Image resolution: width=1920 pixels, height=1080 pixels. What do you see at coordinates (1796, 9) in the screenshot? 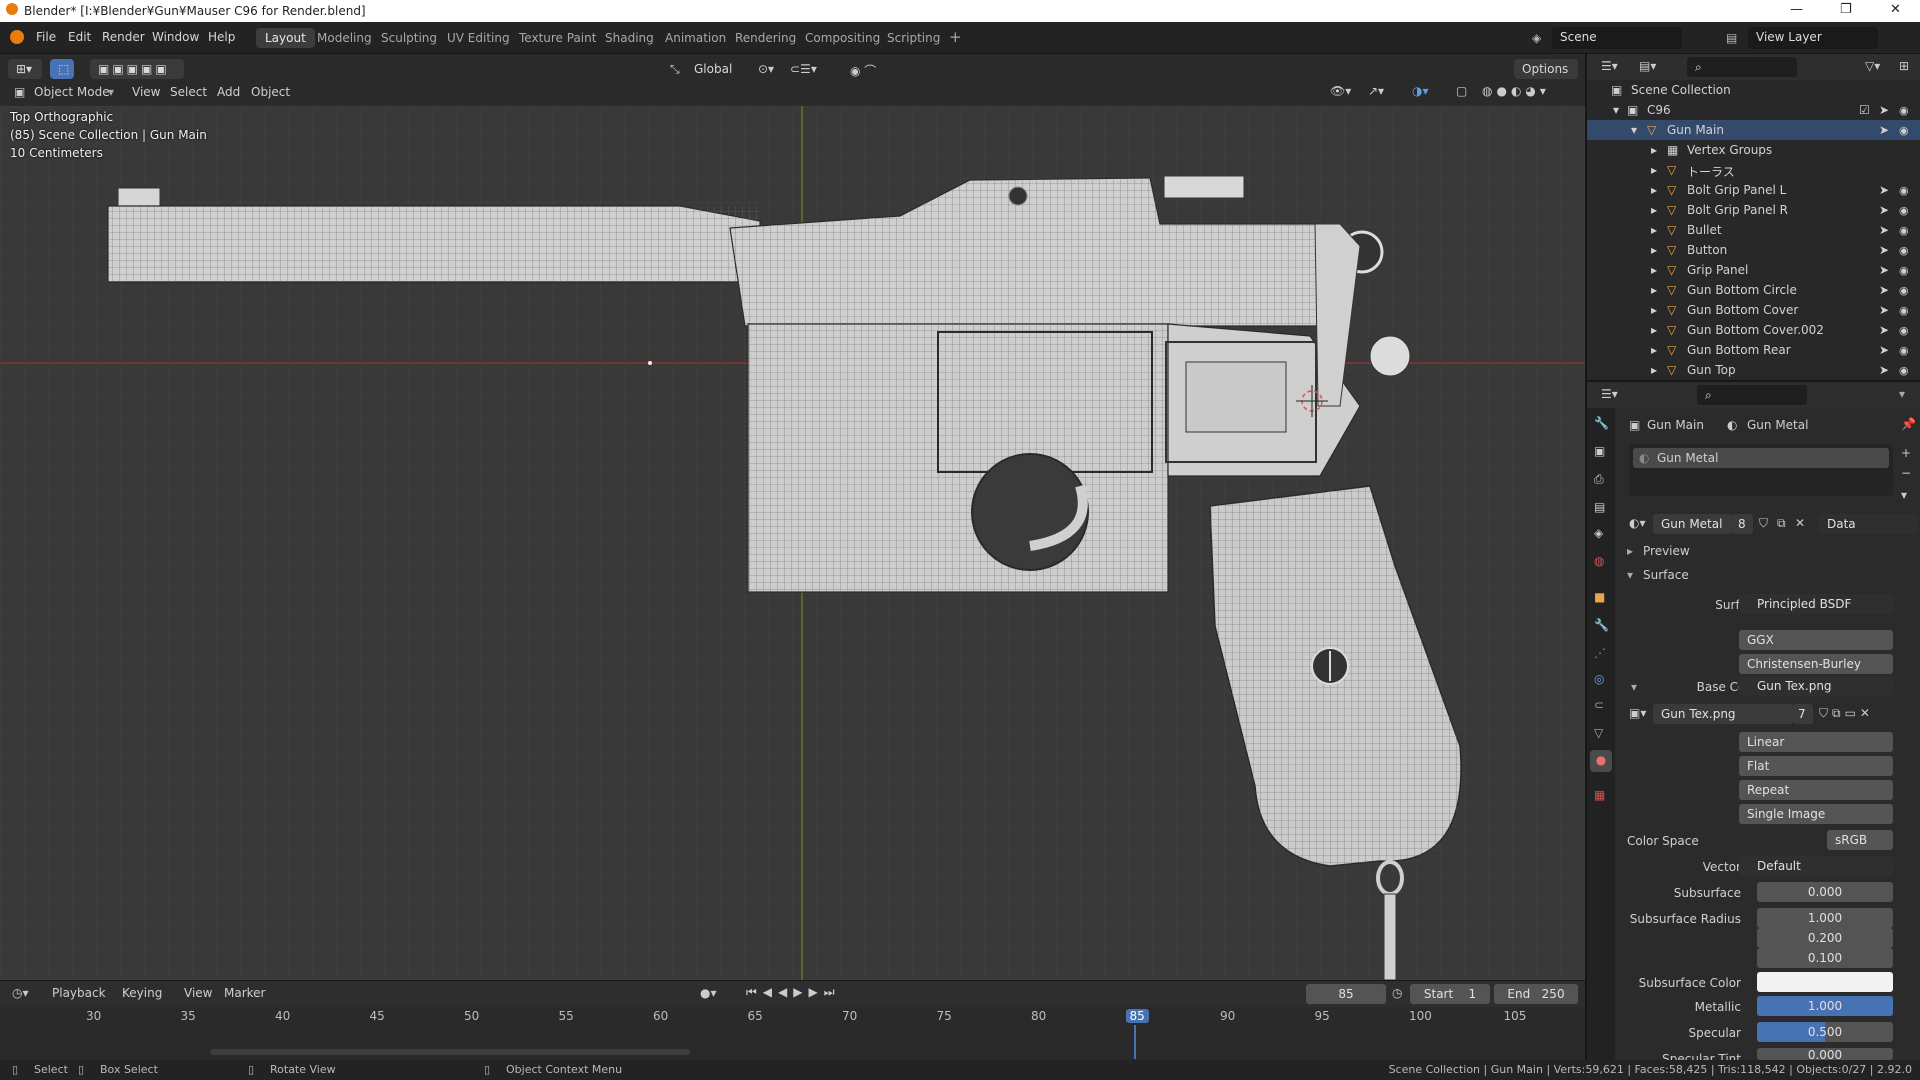
I see `minimize-button: —` at bounding box center [1796, 9].